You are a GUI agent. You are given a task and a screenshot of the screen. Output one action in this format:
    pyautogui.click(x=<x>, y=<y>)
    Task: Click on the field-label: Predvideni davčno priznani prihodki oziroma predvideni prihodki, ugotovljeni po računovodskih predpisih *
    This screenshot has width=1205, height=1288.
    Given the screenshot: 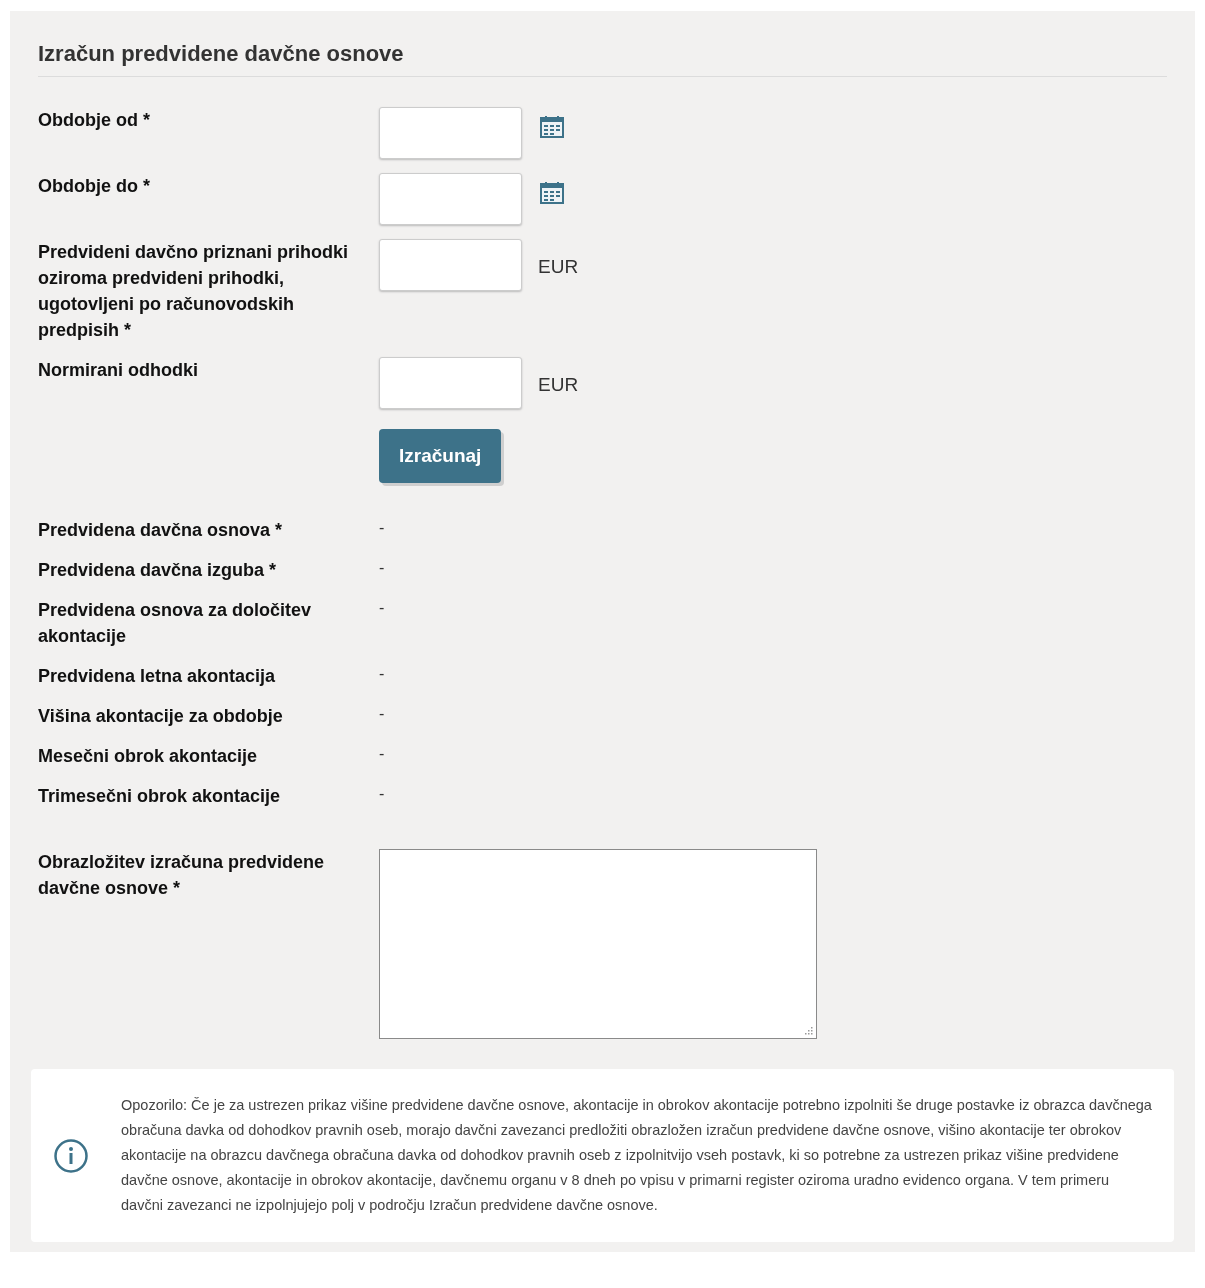 What is the action you would take?
    pyautogui.click(x=194, y=291)
    